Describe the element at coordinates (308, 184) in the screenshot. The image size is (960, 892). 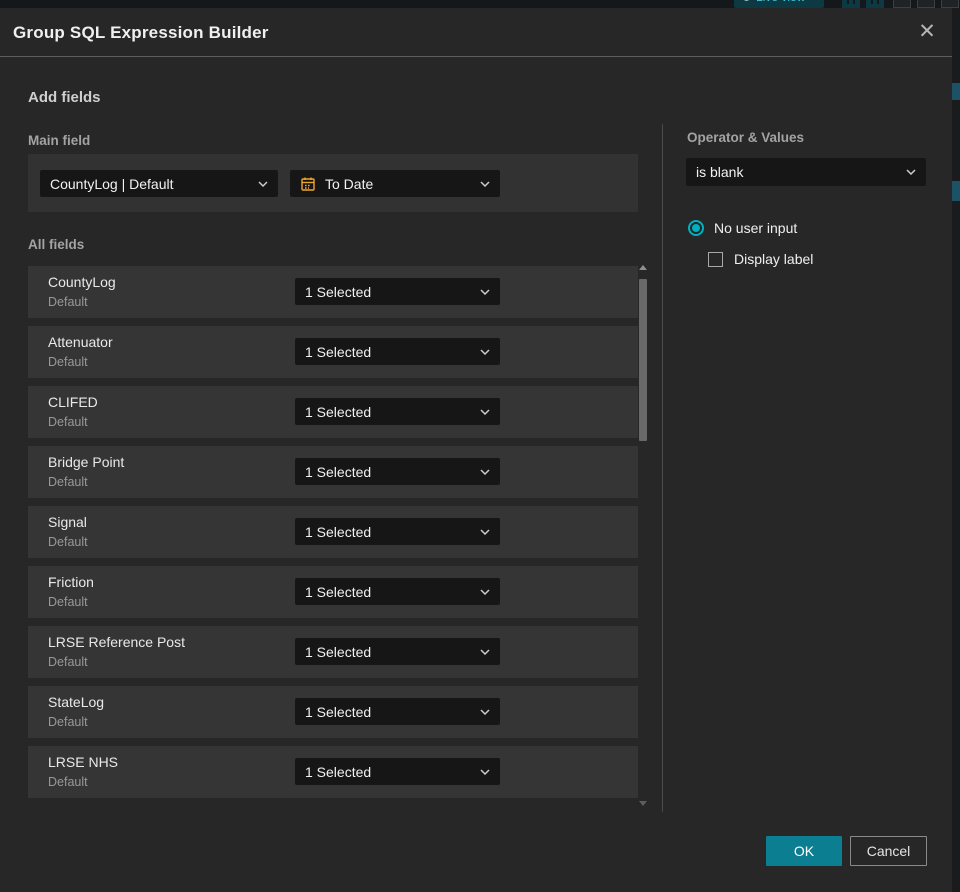
I see `calendar-icon` at that location.